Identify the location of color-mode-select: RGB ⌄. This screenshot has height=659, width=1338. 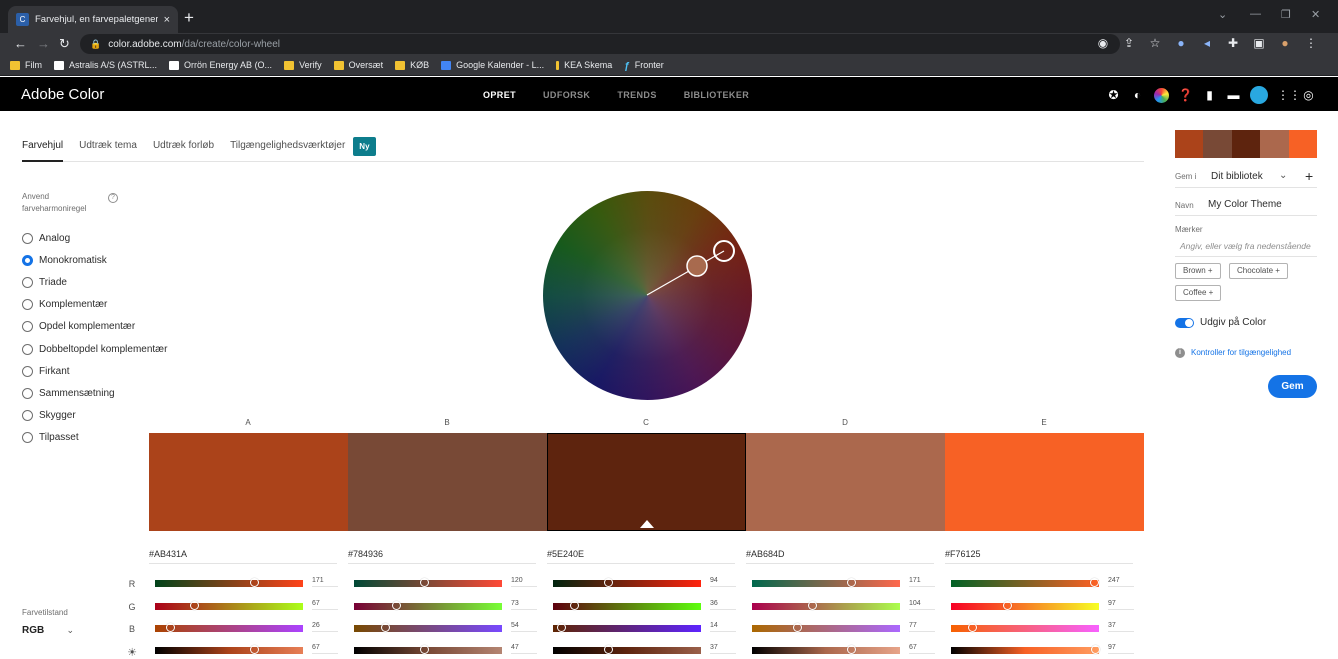
(48, 630).